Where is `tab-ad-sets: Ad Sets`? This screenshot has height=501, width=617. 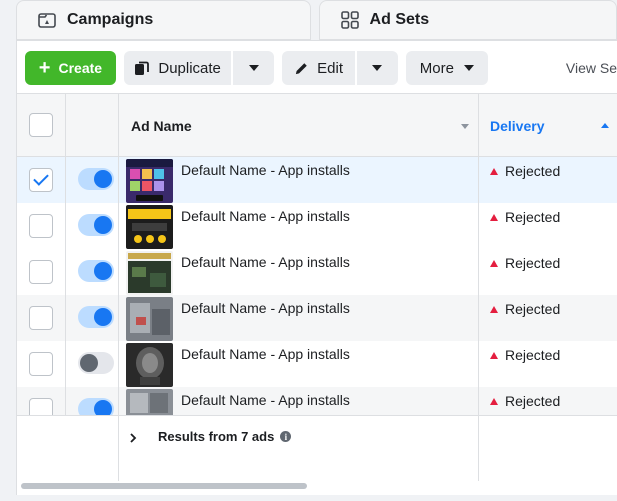
tab-ad-sets: Ad Sets is located at coordinates (467, 20).